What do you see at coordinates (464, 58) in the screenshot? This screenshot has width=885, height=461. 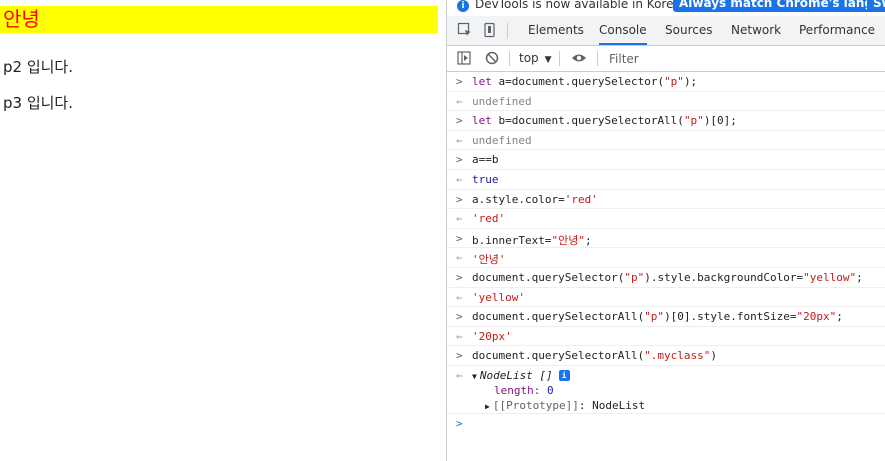 I see `sidebar-toggle-icon` at bounding box center [464, 58].